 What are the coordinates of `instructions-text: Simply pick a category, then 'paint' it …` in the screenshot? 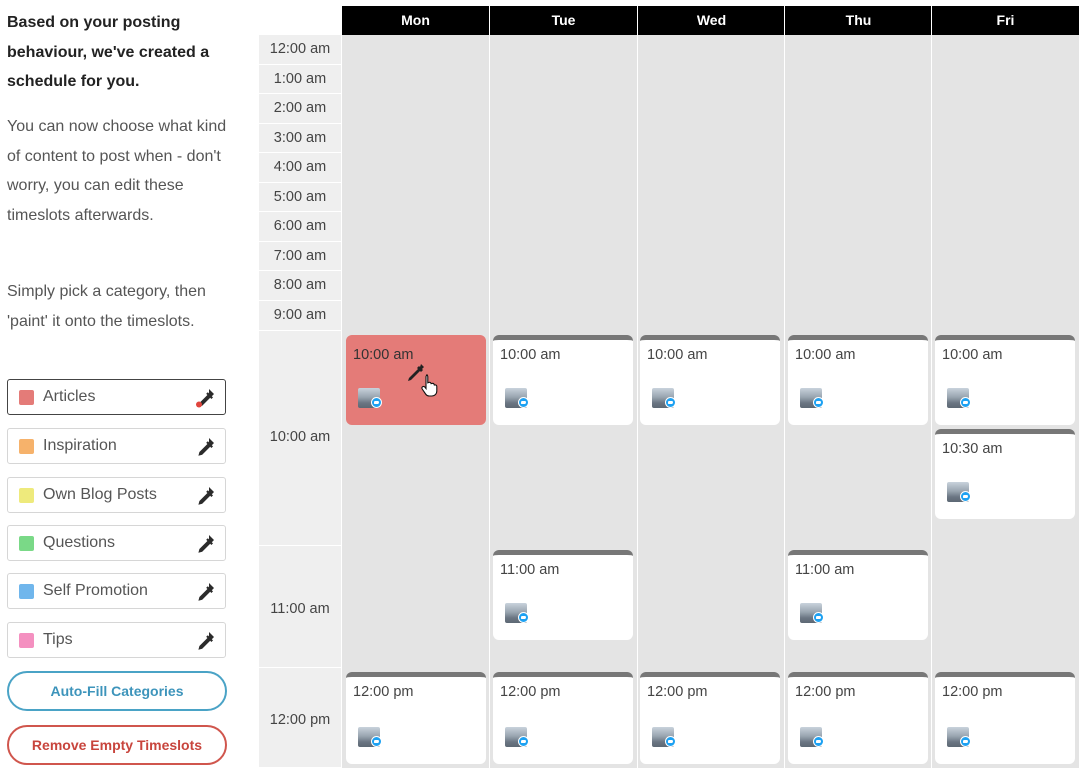 It's located at (106, 306).